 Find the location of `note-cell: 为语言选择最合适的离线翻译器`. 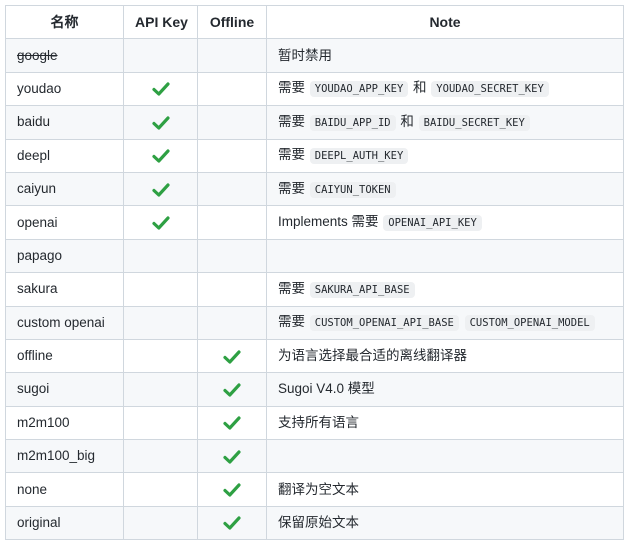

note-cell: 为语言选择最合适的离线翻译器 is located at coordinates (445, 356).